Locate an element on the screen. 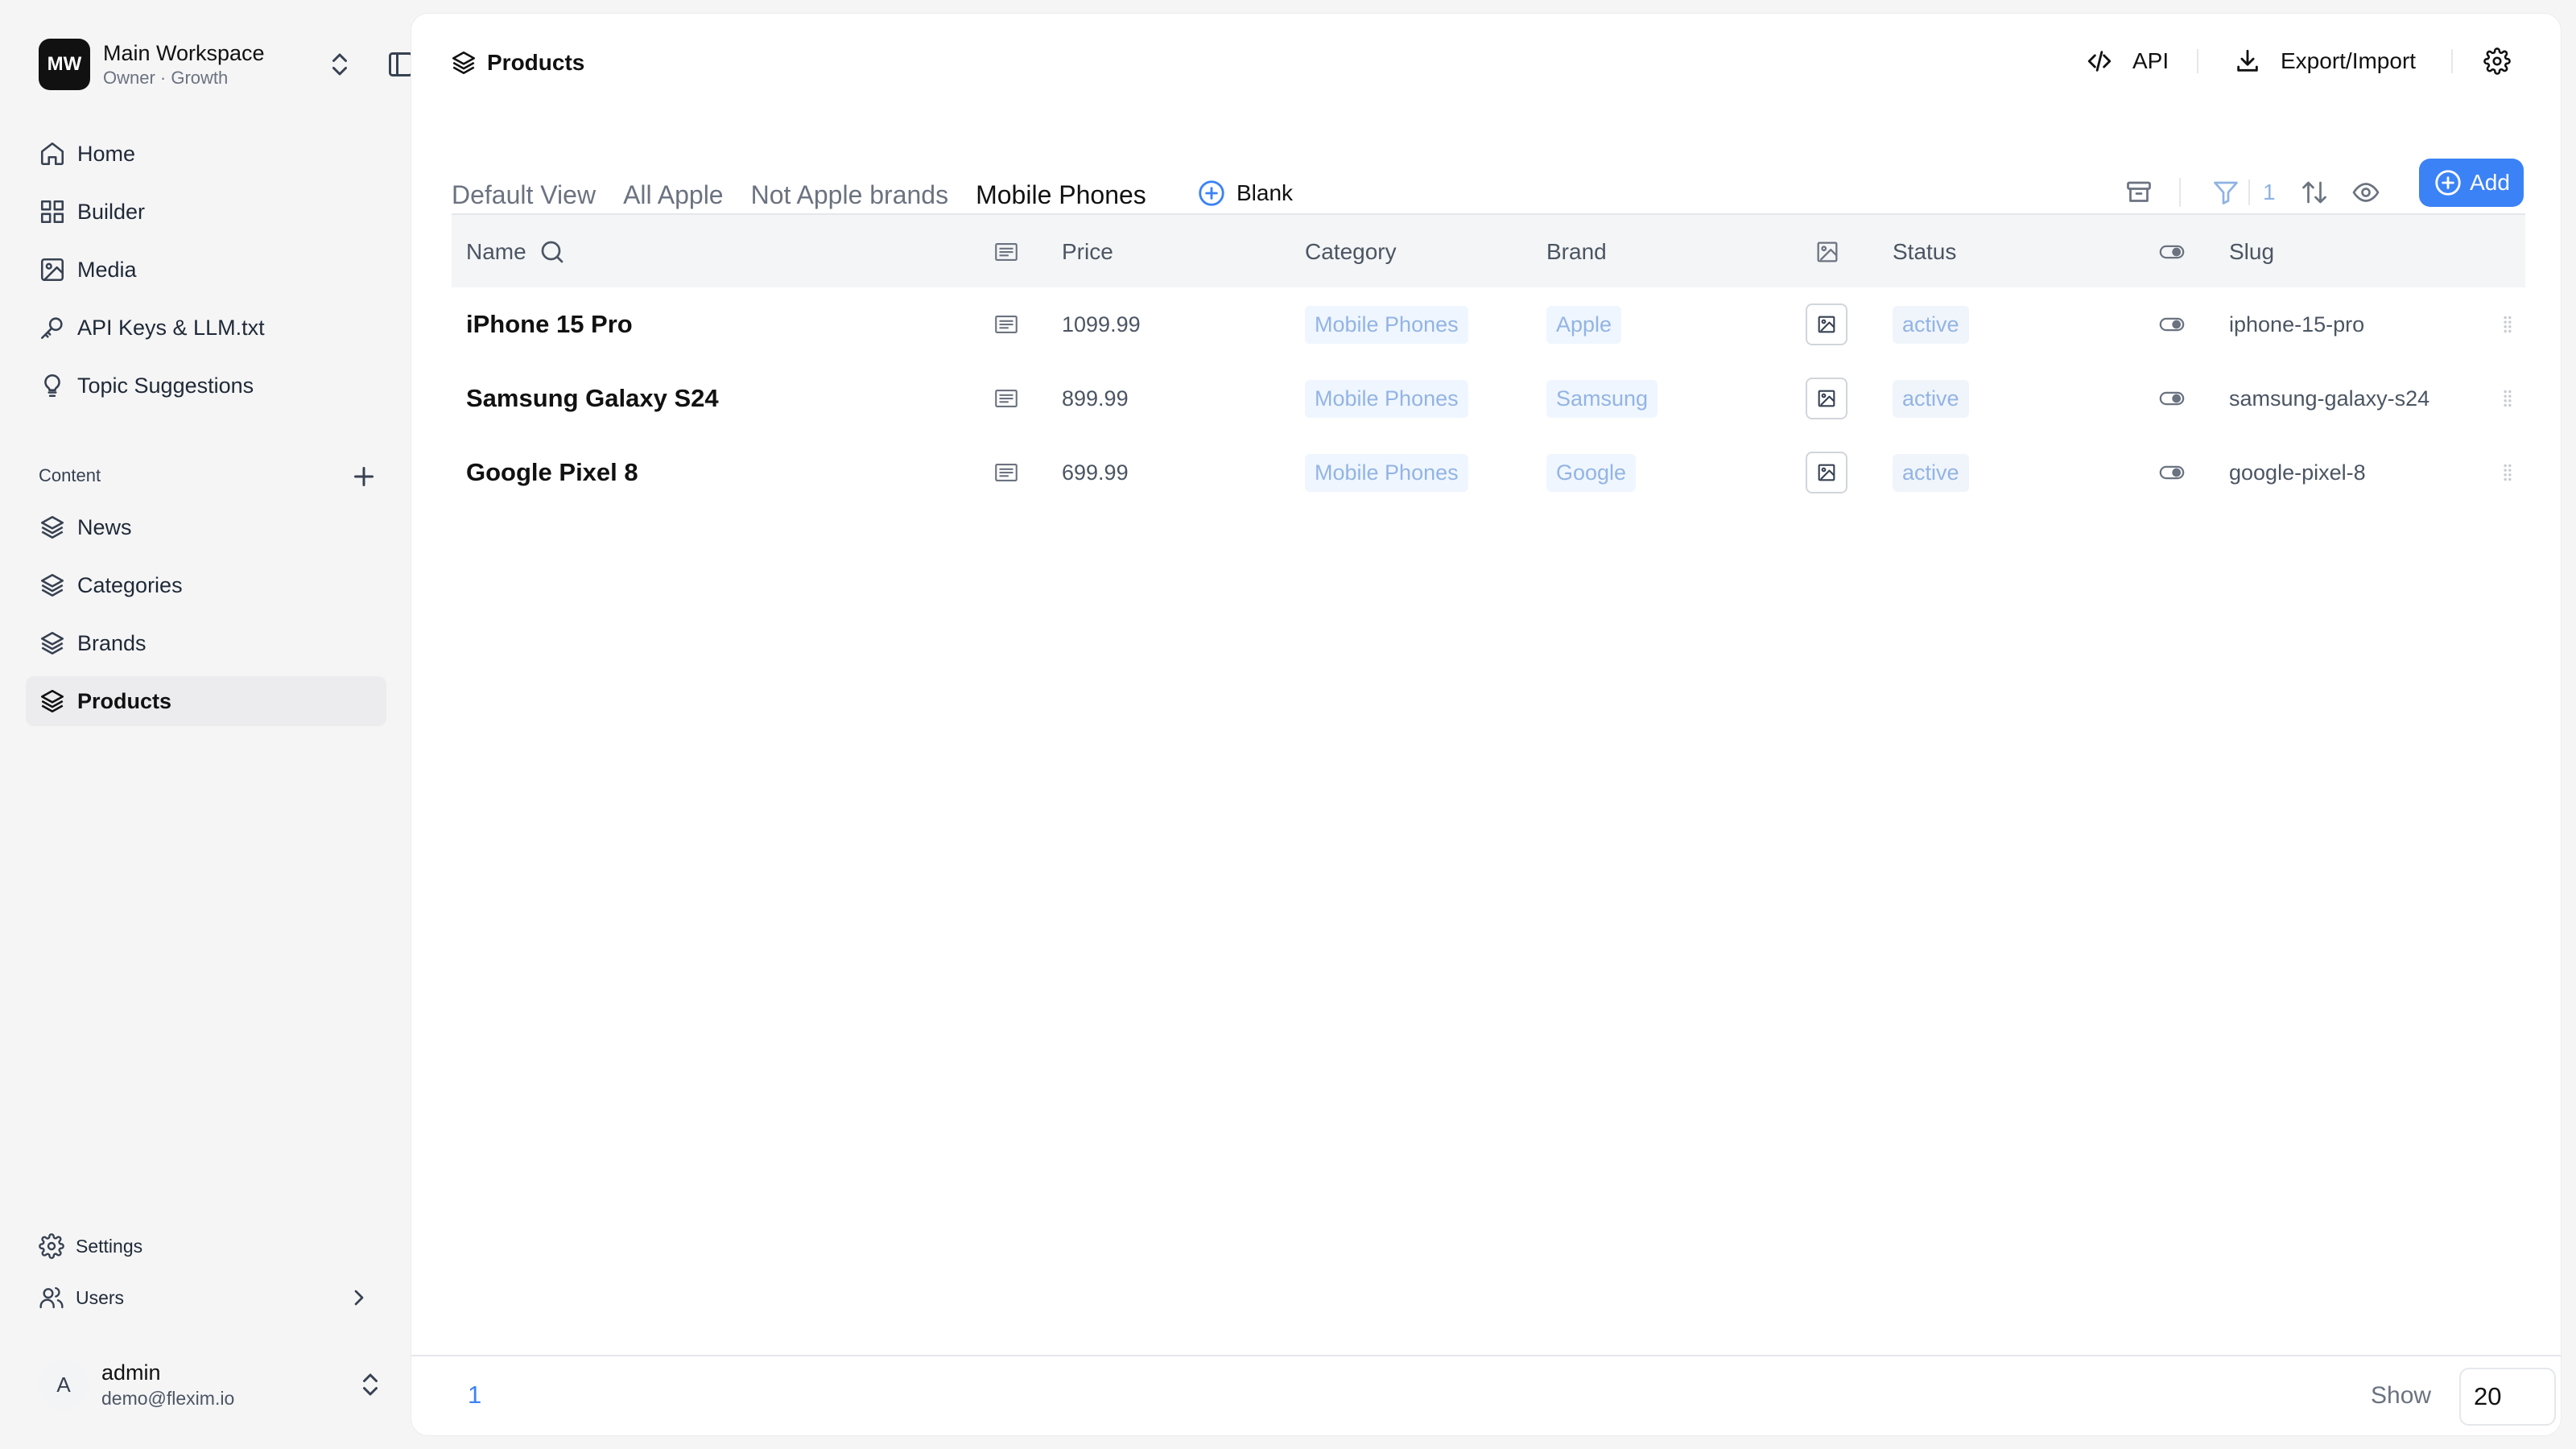  chevron-right-icon is located at coordinates (359, 1298).